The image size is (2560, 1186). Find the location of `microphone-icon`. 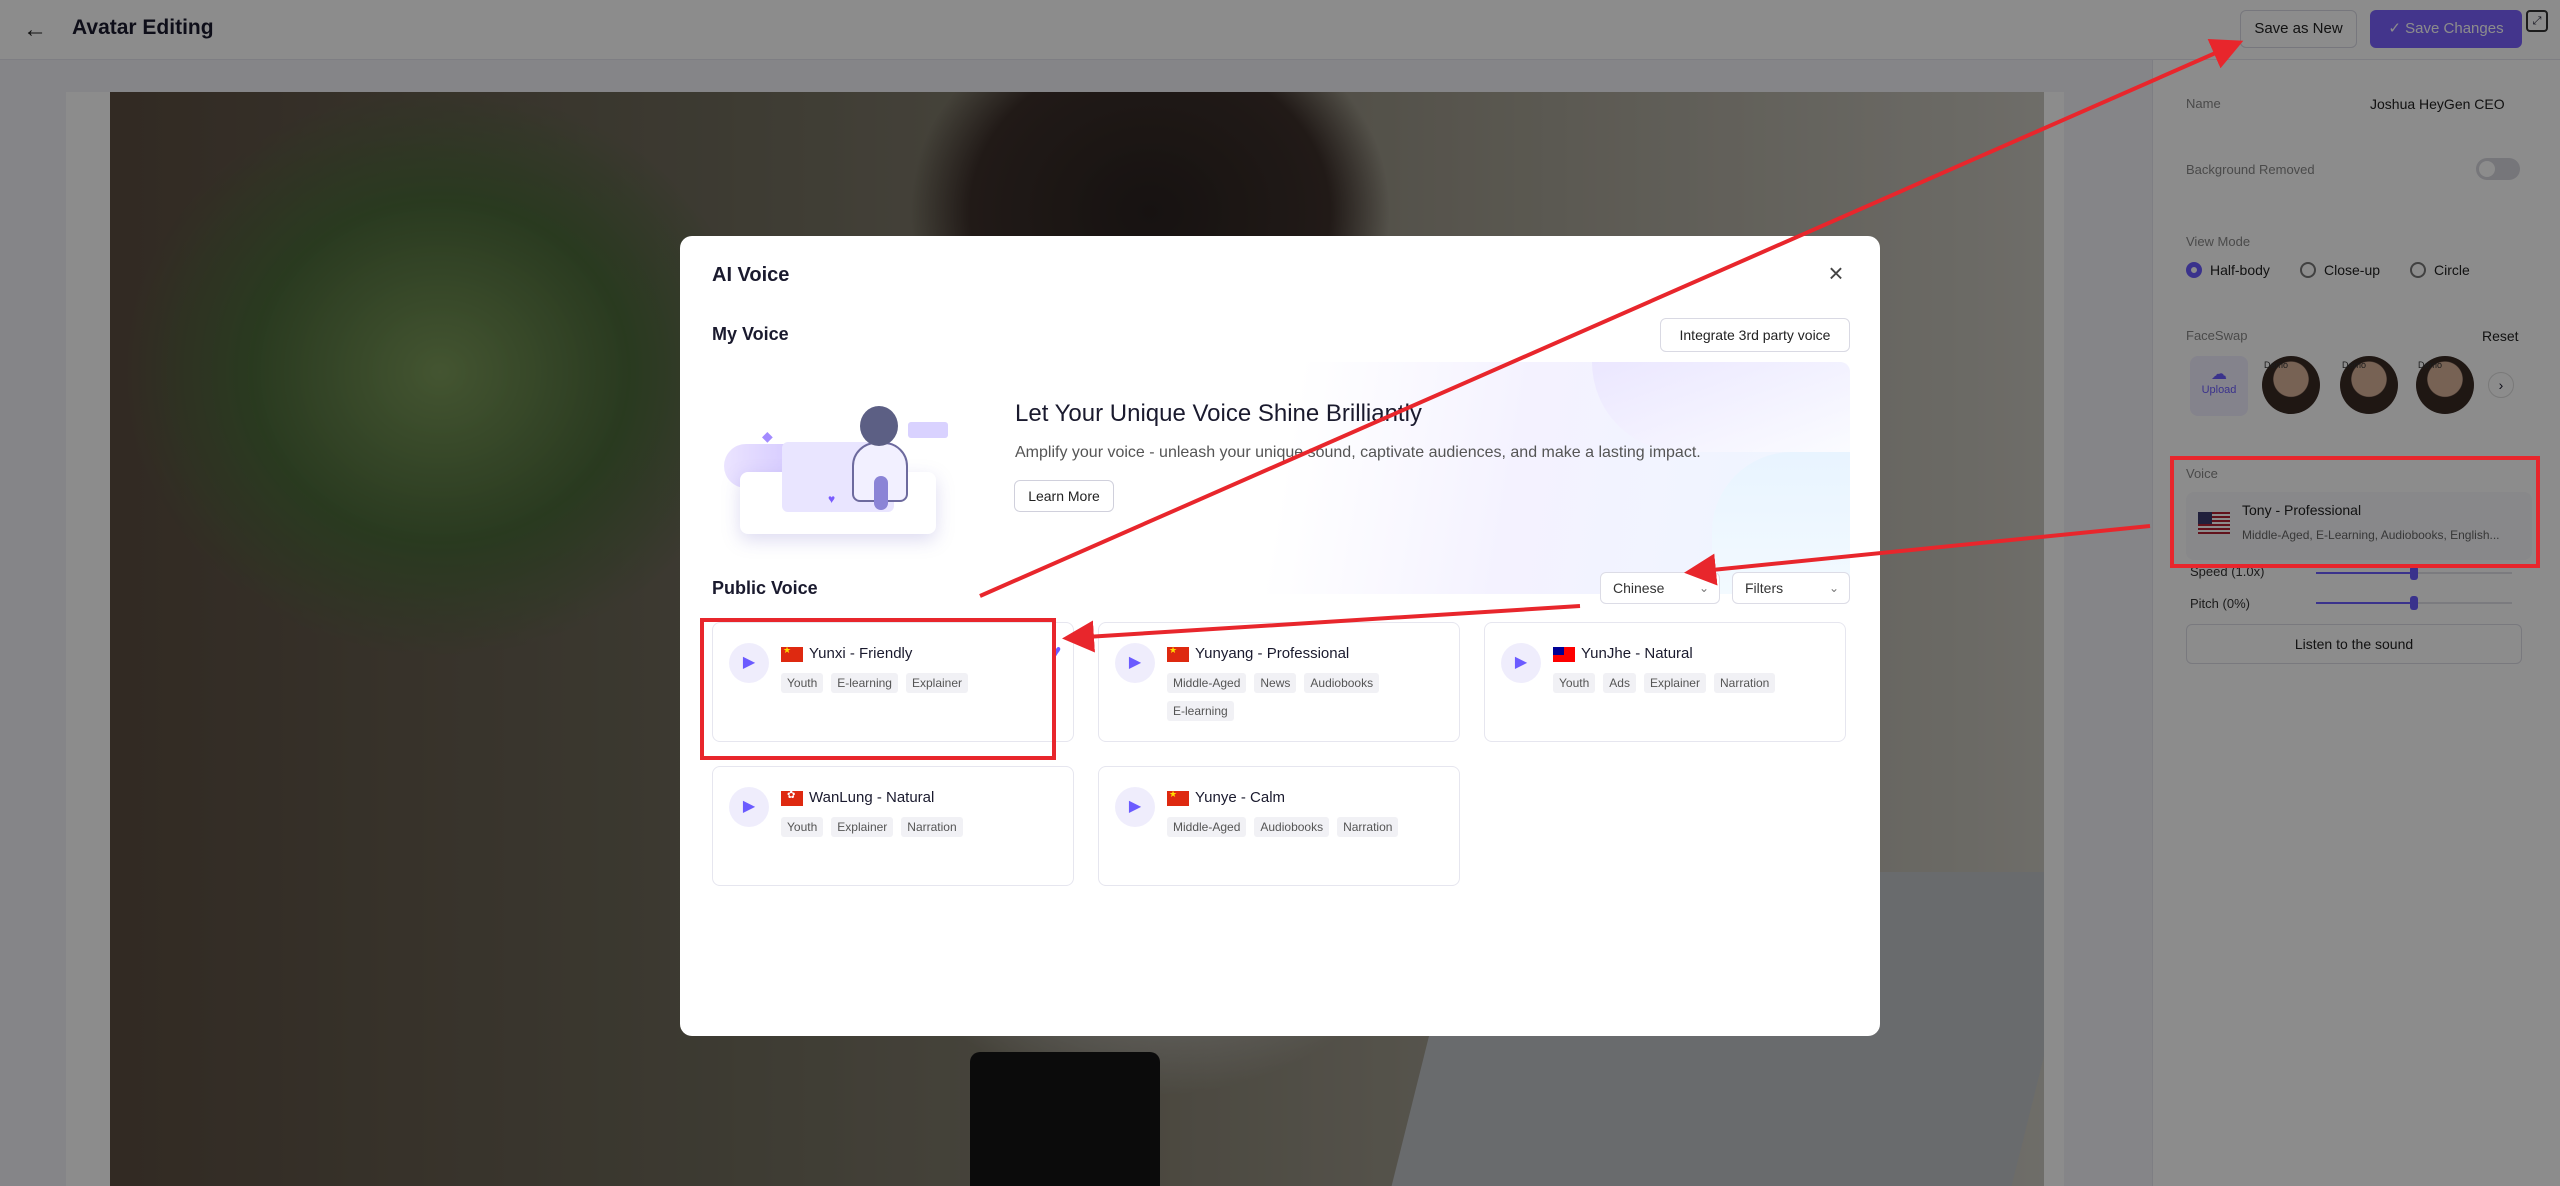

microphone-icon is located at coordinates (881, 493).